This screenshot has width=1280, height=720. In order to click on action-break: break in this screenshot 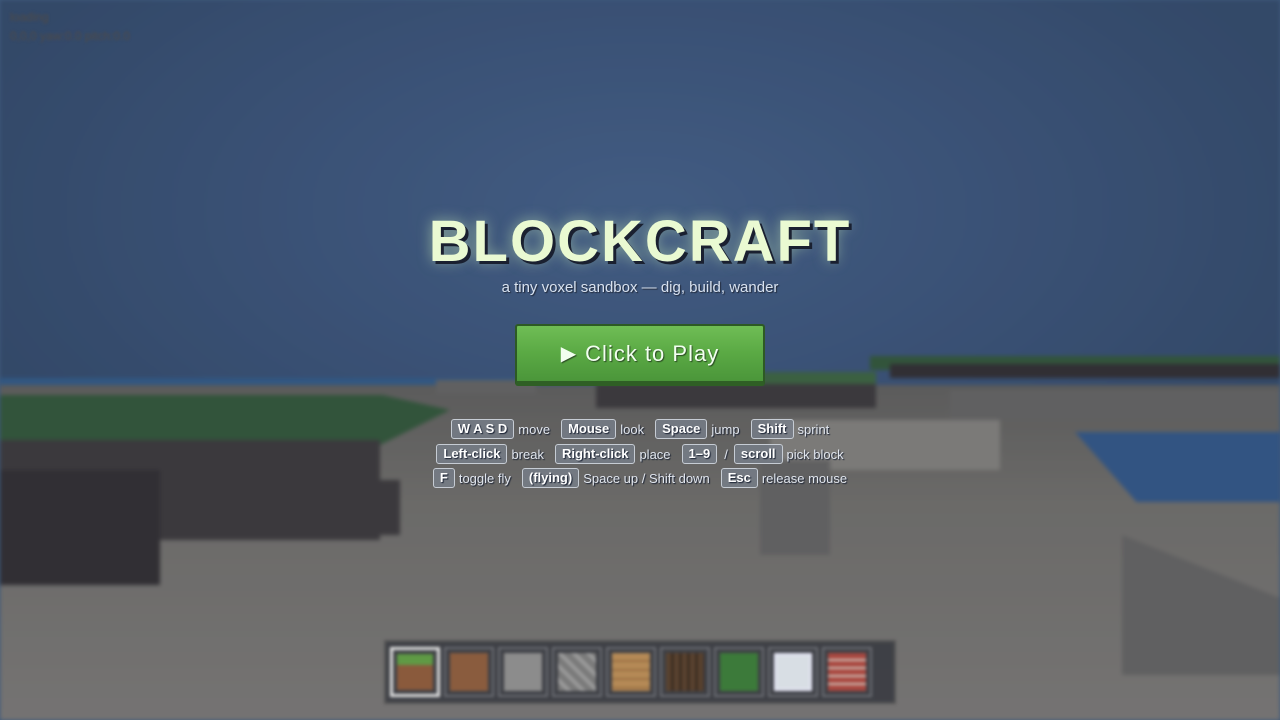, I will do `click(527, 454)`.